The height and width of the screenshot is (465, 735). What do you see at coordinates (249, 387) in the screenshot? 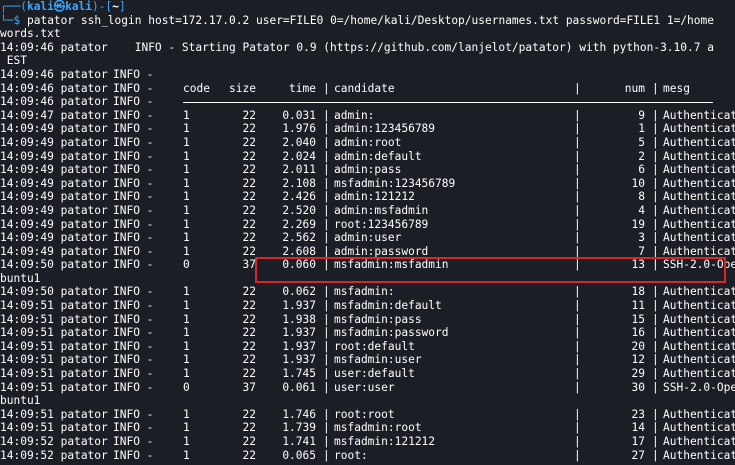
I see `row-size: 37` at bounding box center [249, 387].